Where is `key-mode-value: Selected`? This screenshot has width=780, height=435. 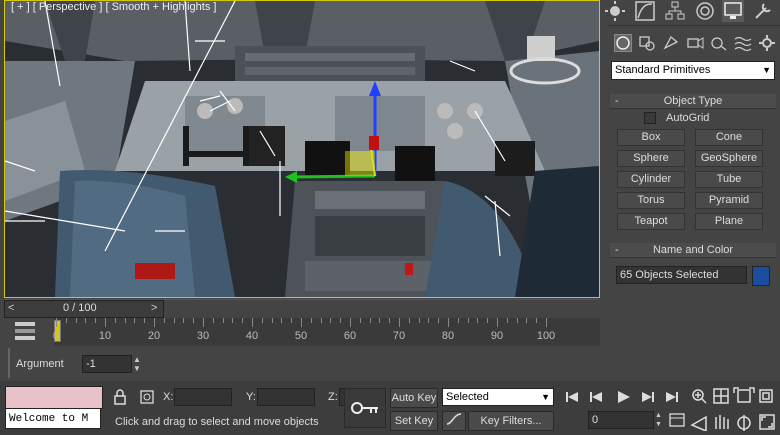
key-mode-value: Selected is located at coordinates (467, 397).